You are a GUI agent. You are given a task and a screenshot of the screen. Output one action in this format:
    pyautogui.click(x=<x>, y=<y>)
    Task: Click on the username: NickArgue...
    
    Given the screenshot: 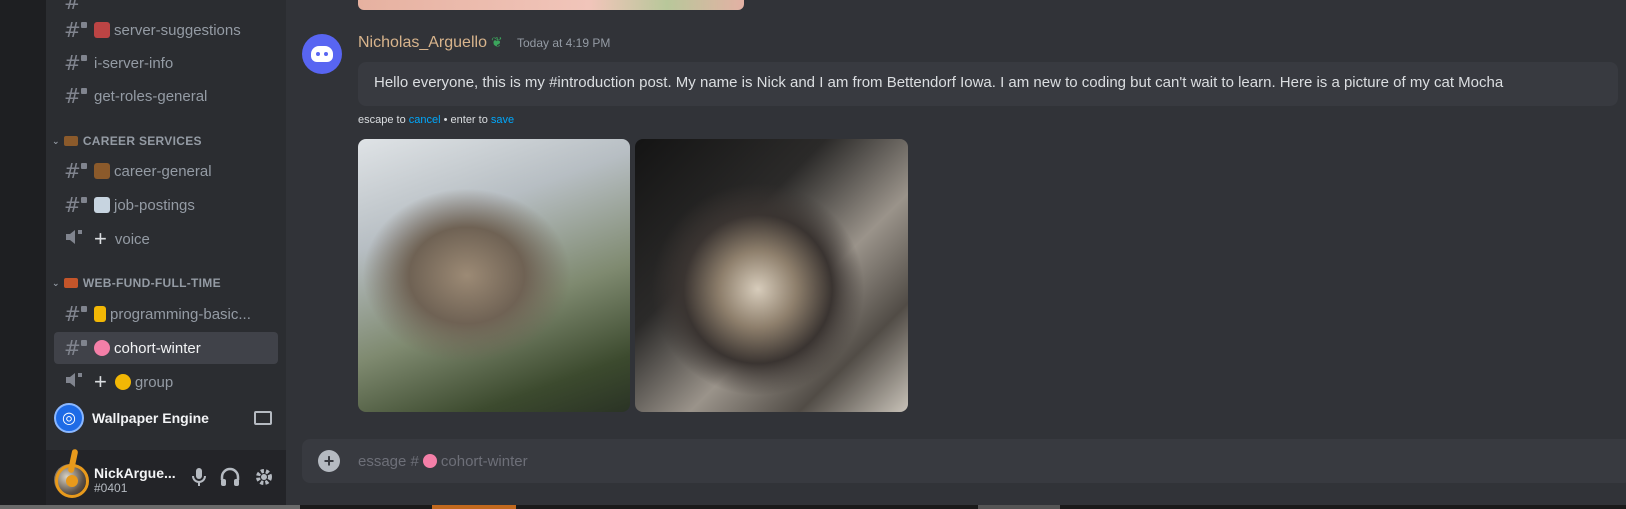 What is the action you would take?
    pyautogui.click(x=135, y=472)
    